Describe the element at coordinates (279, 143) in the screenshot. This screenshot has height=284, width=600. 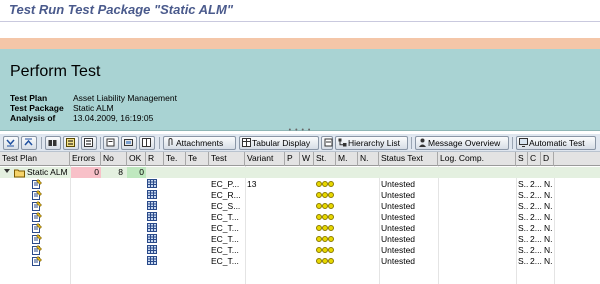
I see `tabular-display-button: Tabular Display` at that location.